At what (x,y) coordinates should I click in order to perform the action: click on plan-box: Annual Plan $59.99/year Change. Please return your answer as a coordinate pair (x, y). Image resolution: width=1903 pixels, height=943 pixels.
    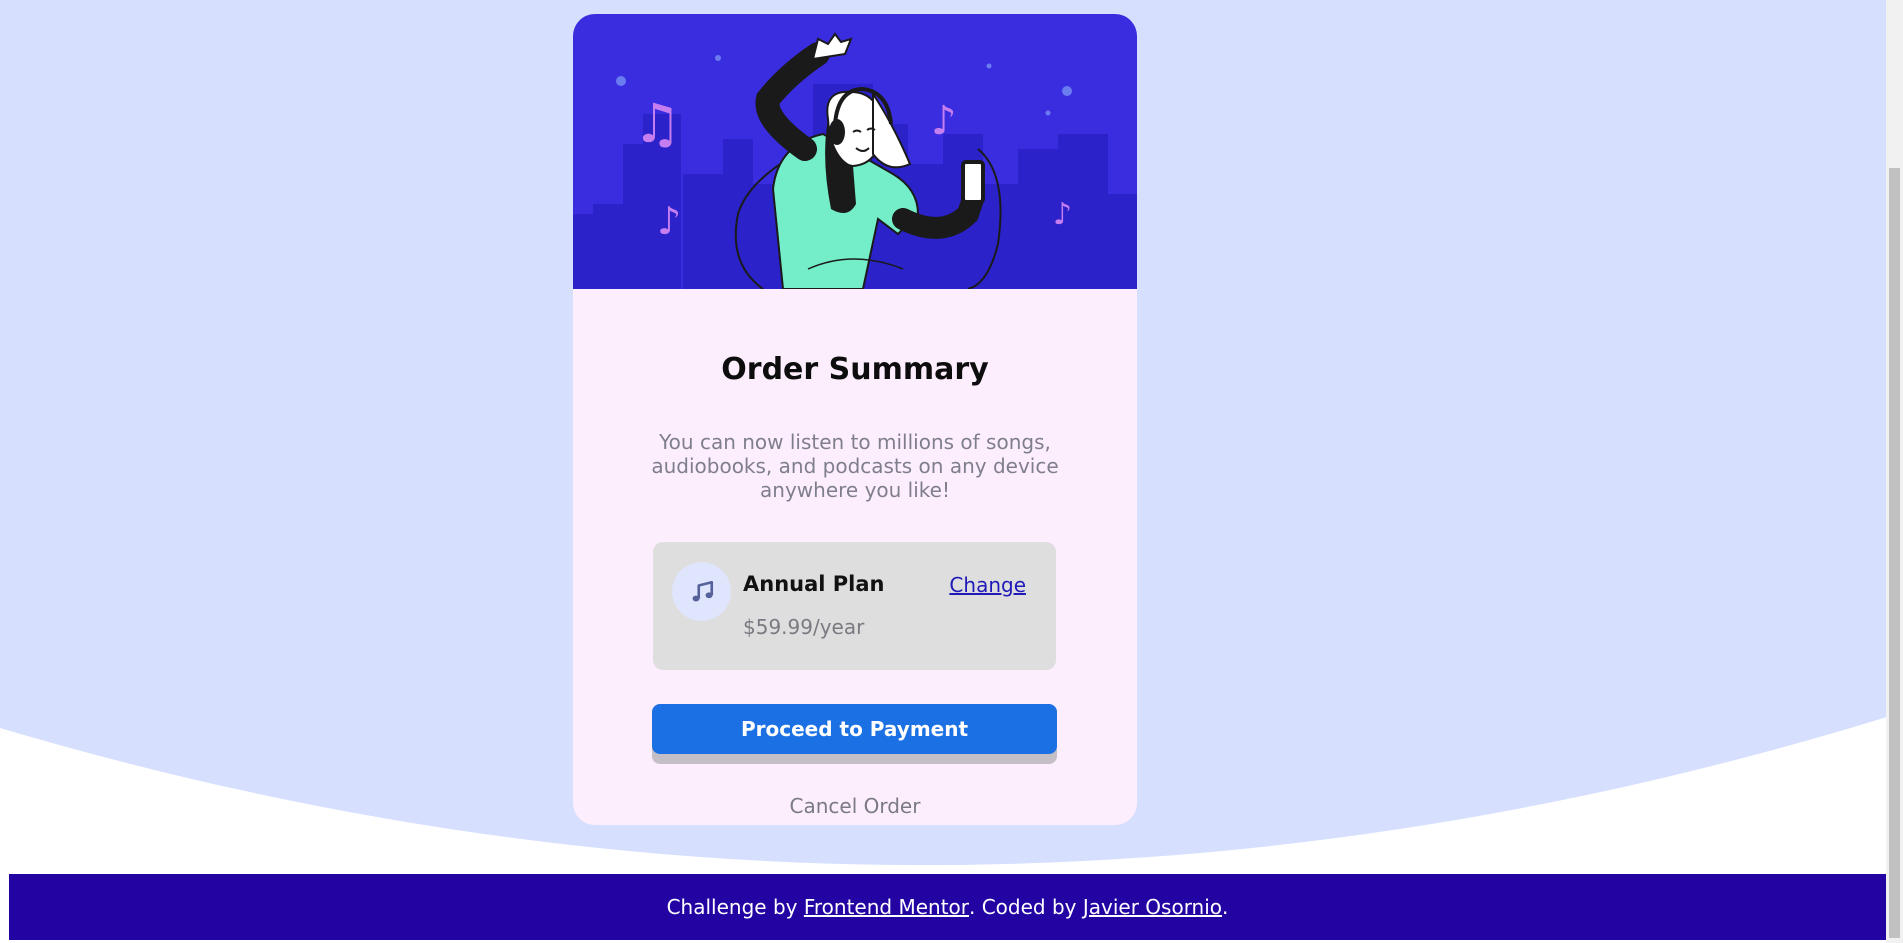
    Looking at the image, I should click on (854, 606).